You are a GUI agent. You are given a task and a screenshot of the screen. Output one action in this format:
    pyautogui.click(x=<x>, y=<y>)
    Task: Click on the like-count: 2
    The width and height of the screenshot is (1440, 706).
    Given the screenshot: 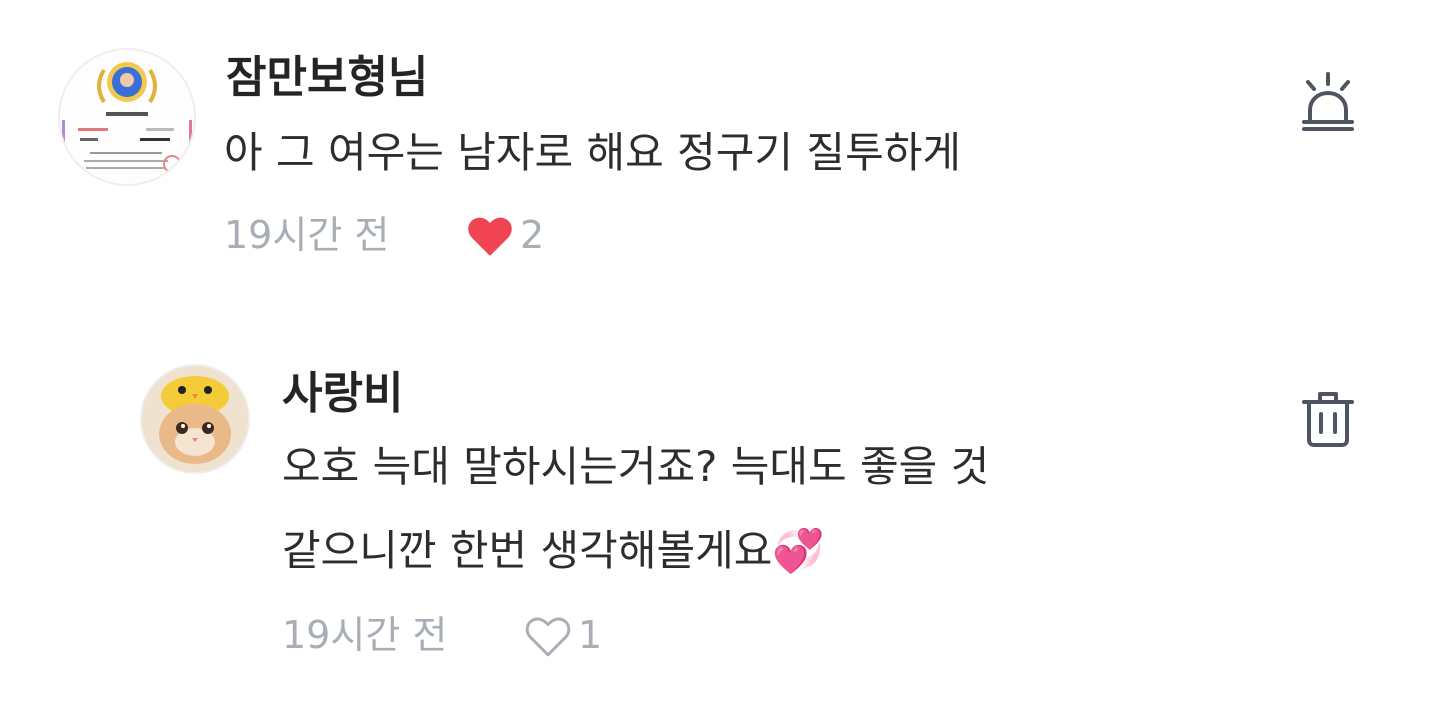 What is the action you would take?
    pyautogui.click(x=532, y=235)
    